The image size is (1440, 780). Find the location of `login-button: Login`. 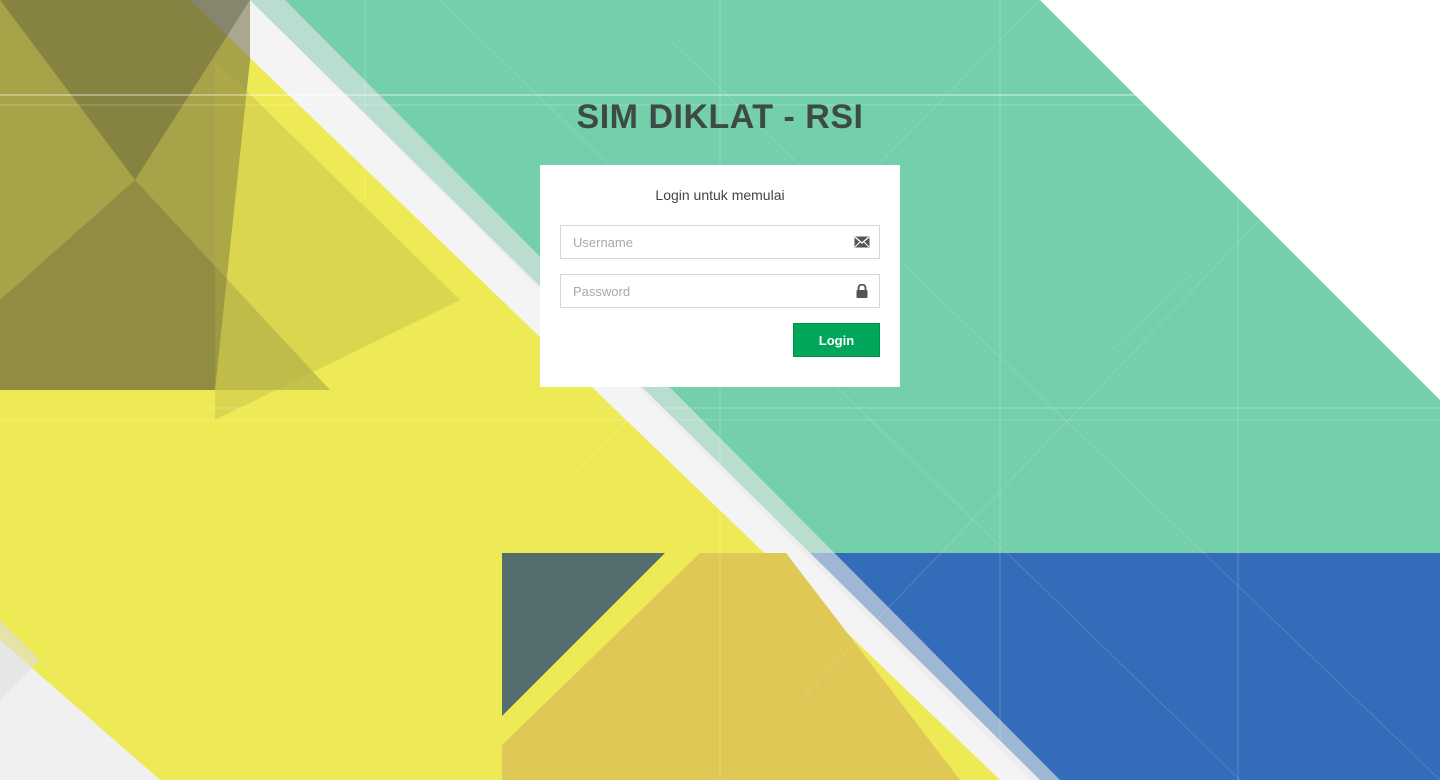

login-button: Login is located at coordinates (836, 340).